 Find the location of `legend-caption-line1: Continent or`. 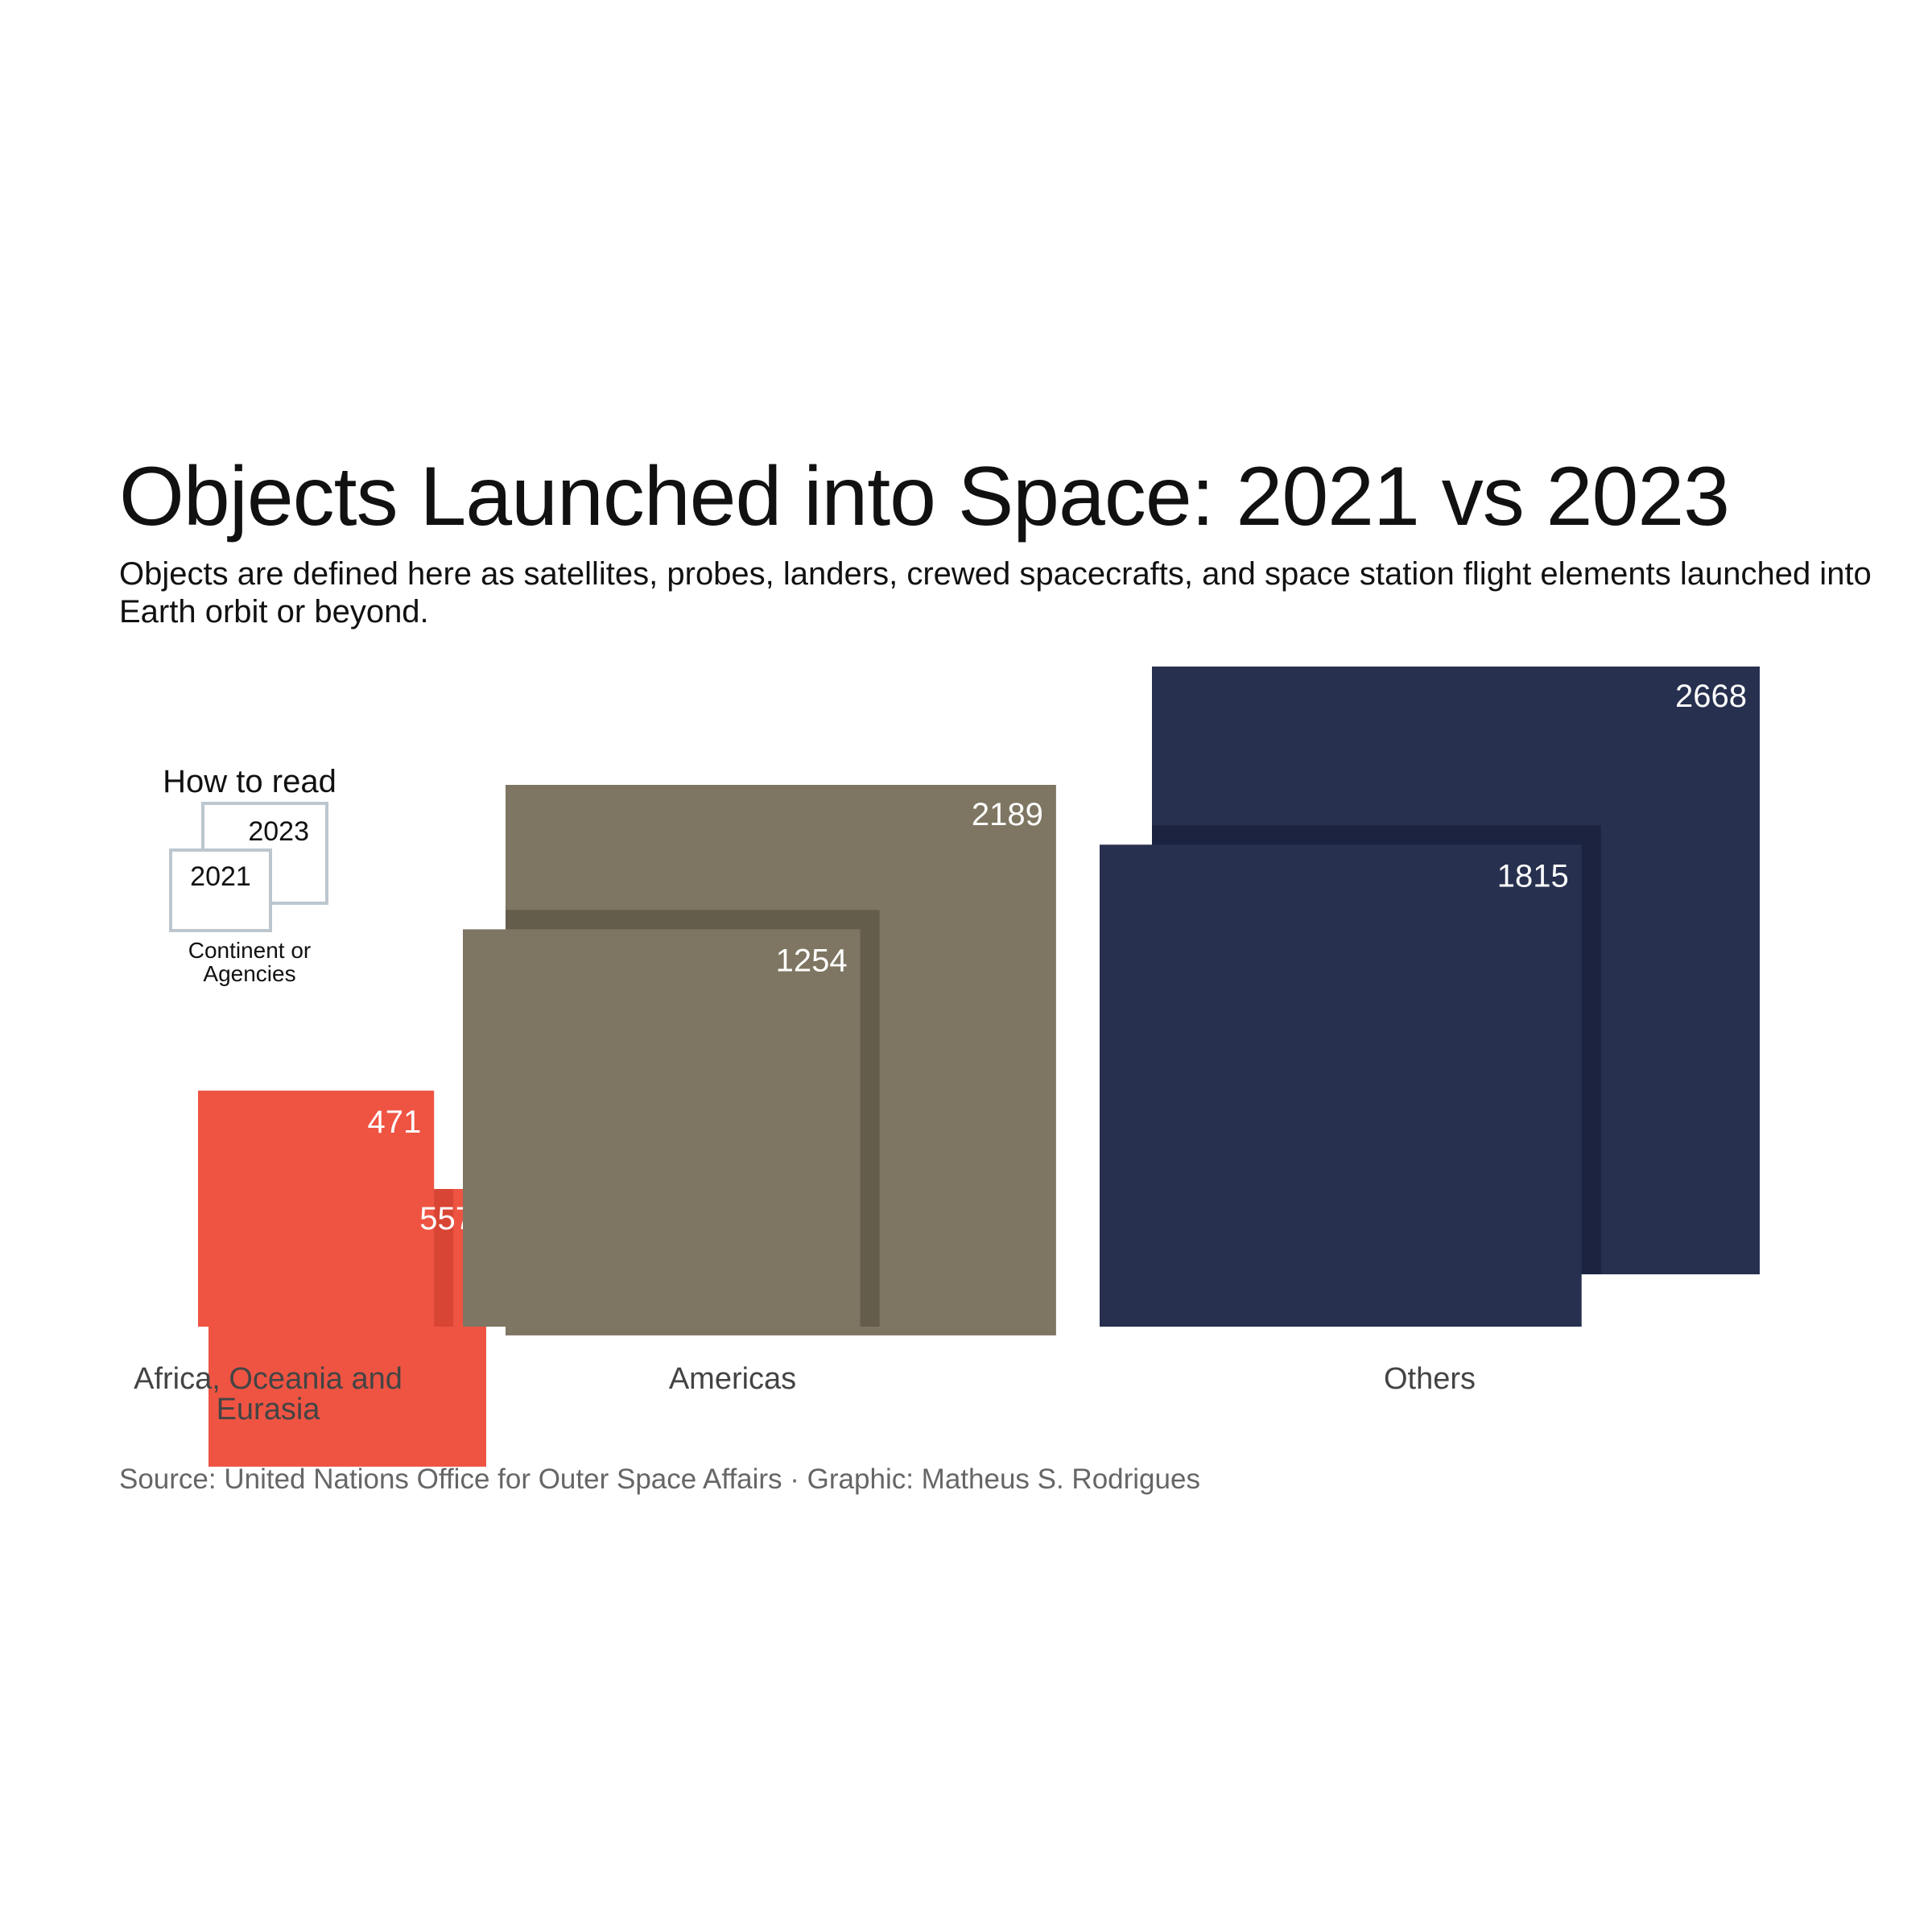

legend-caption-line1: Continent or is located at coordinates (250, 950).